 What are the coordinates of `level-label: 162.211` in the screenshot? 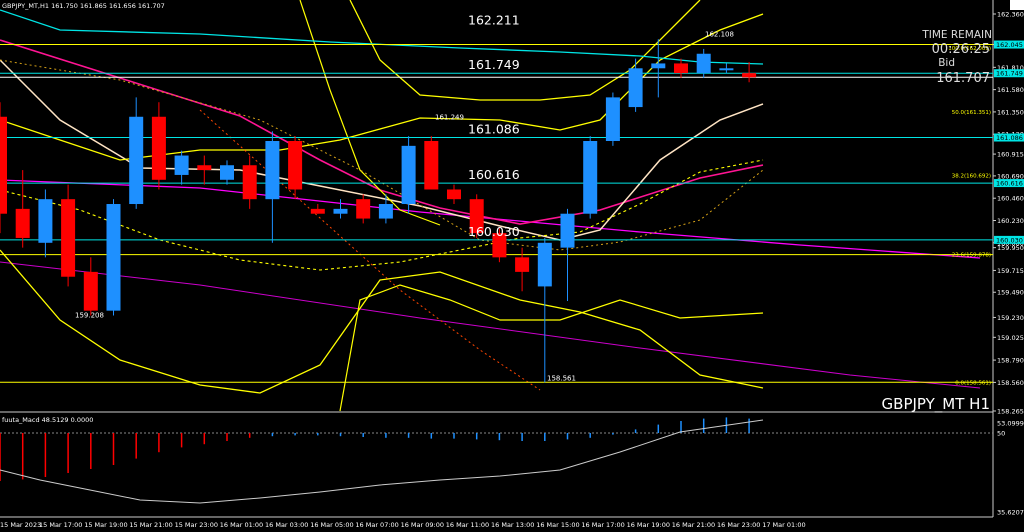 It's located at (494, 19).